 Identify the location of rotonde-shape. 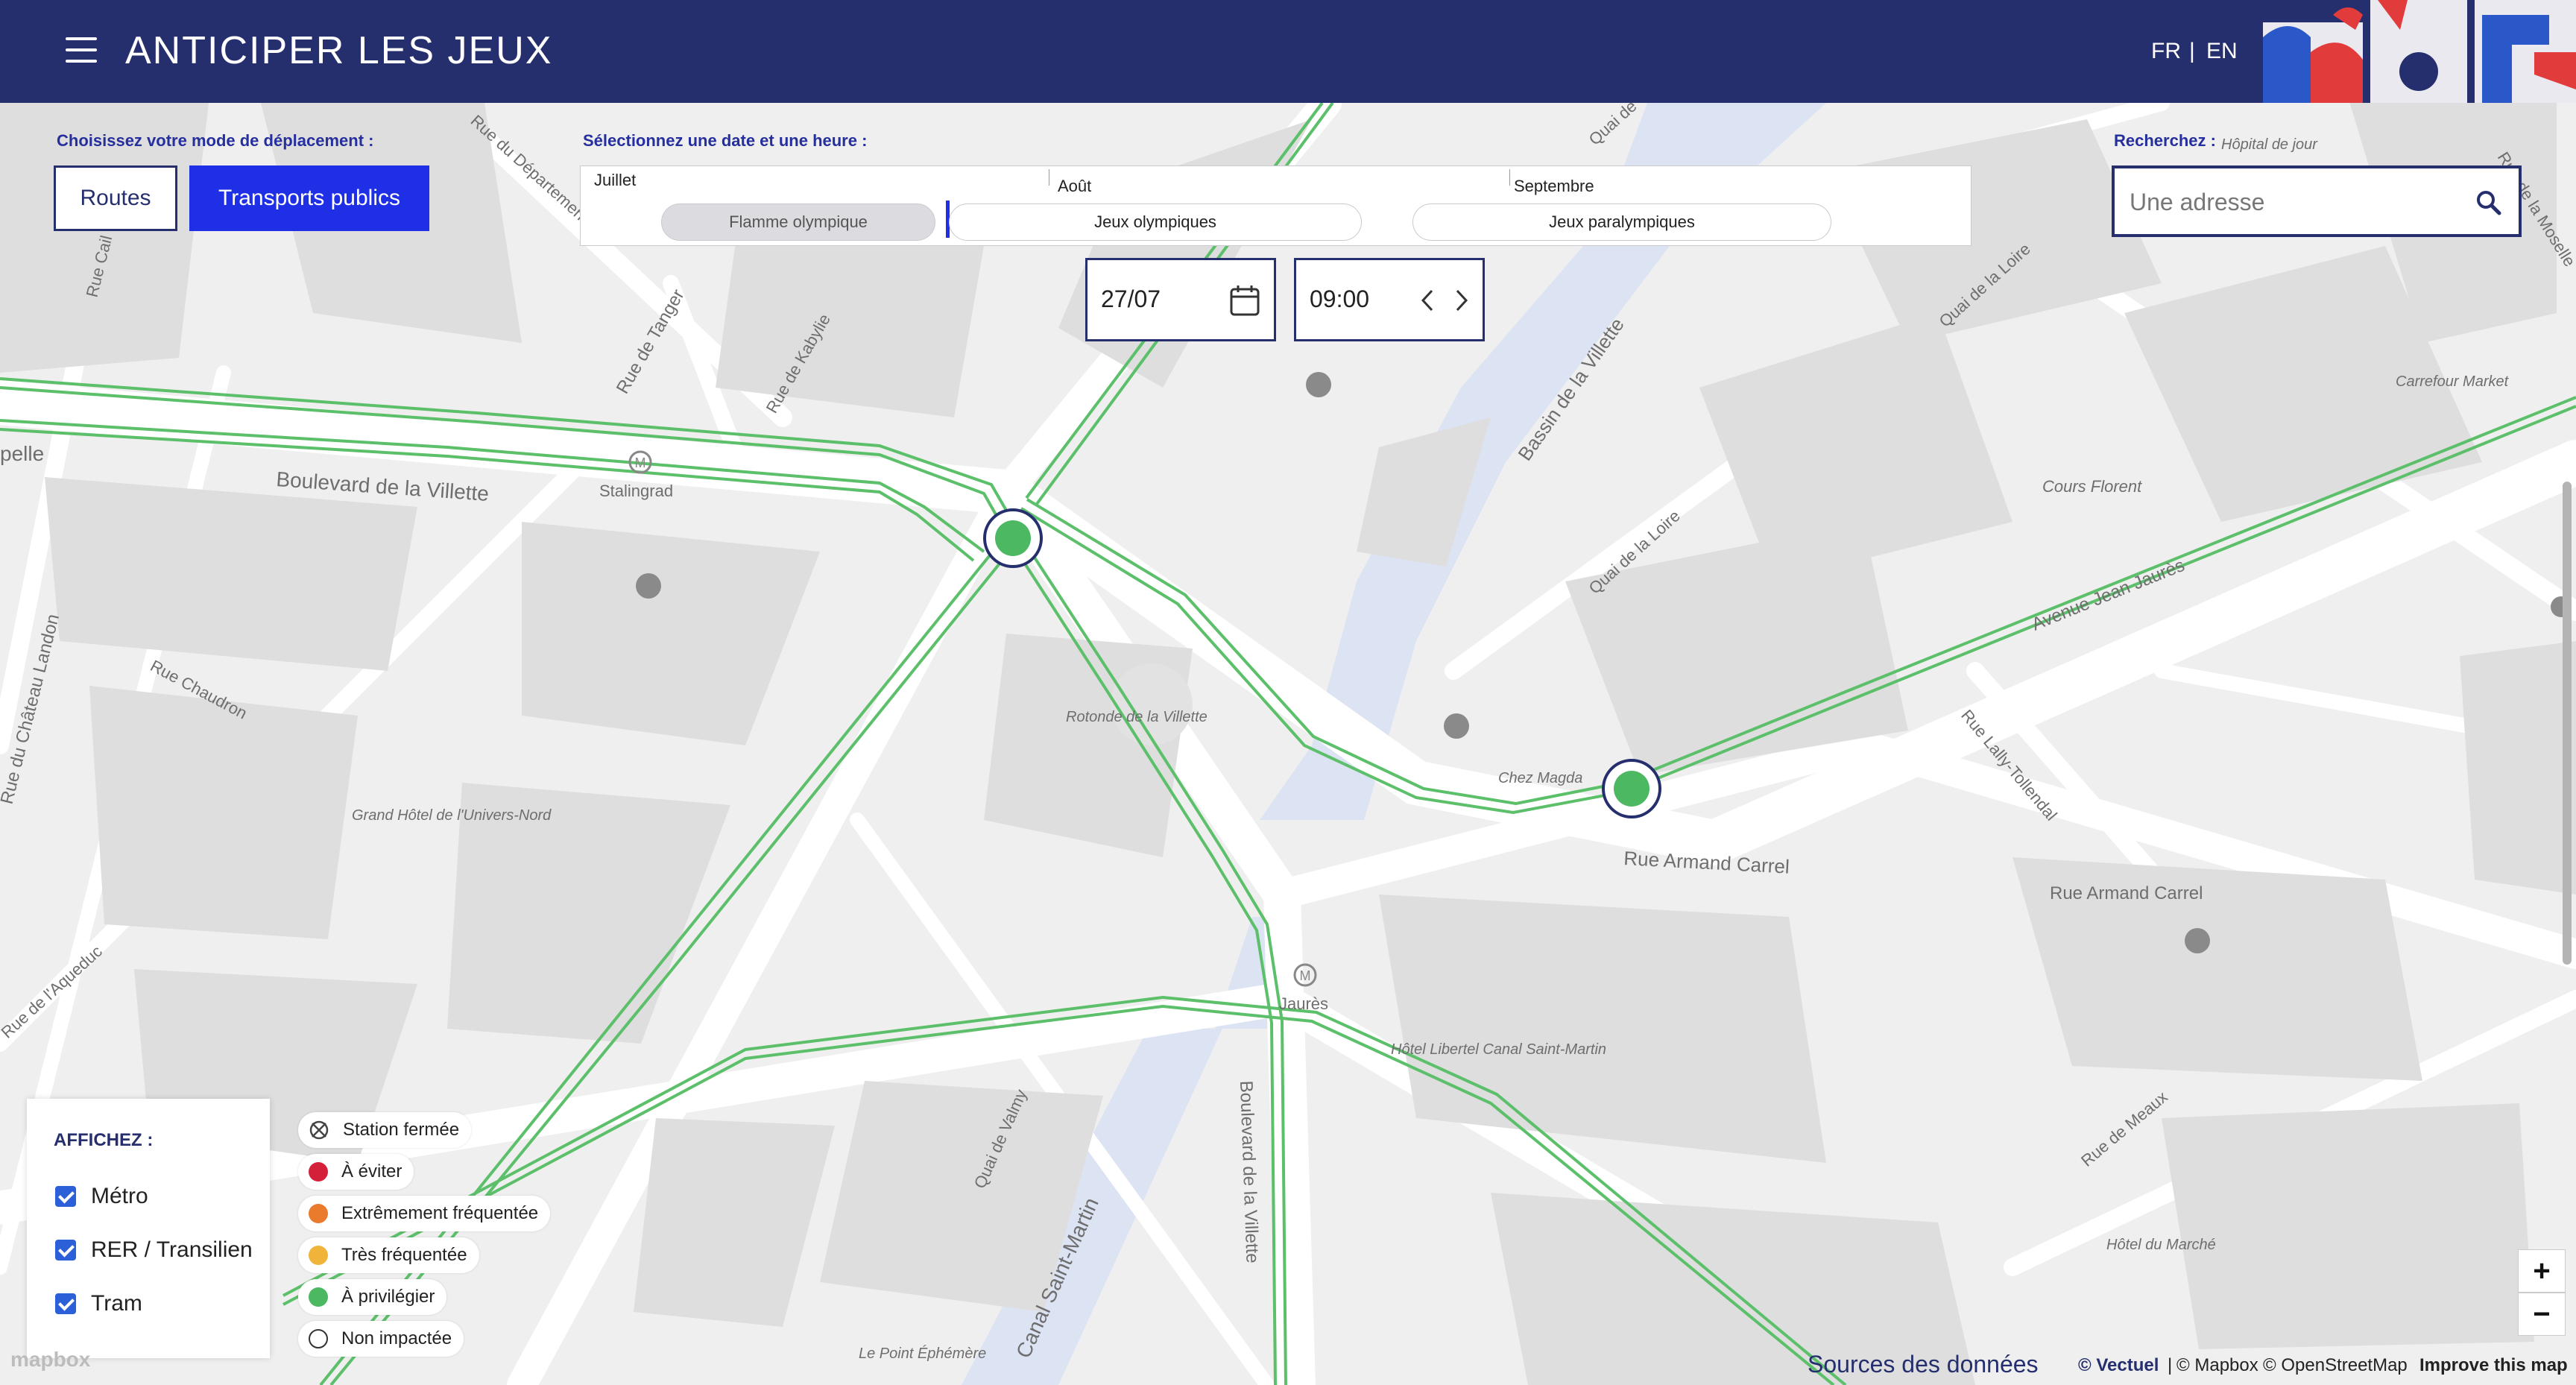
(1152, 704).